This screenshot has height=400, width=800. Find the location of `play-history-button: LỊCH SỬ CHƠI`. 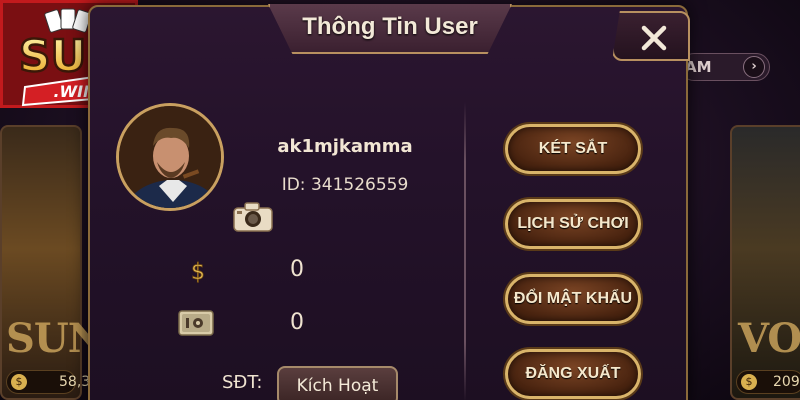

play-history-button: LỊCH SỬ CHƠI is located at coordinates (573, 224).